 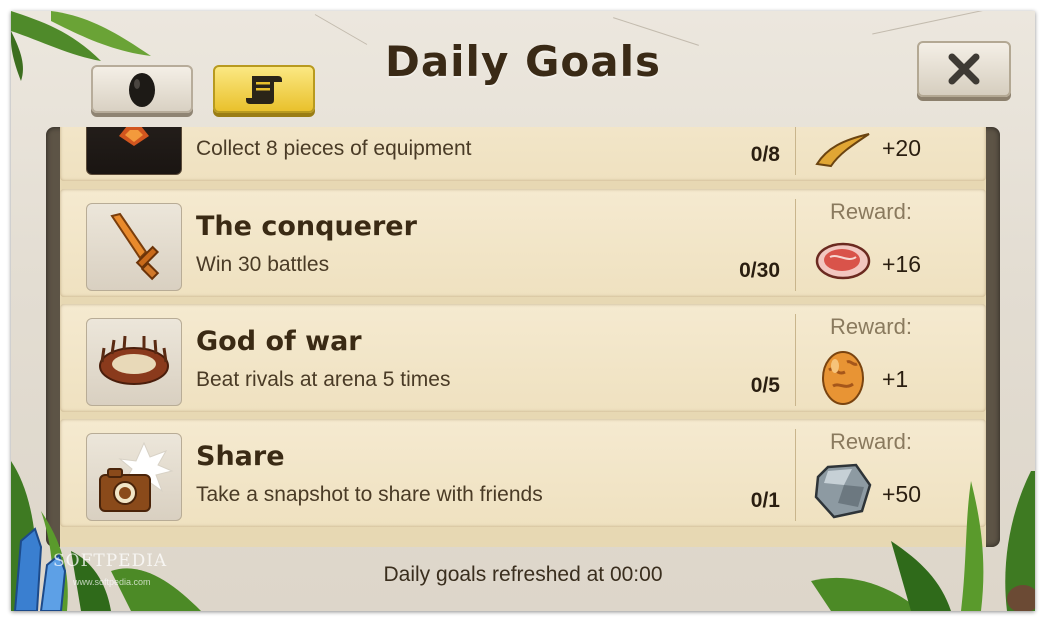 I want to click on stone-crack, so click(x=931, y=23).